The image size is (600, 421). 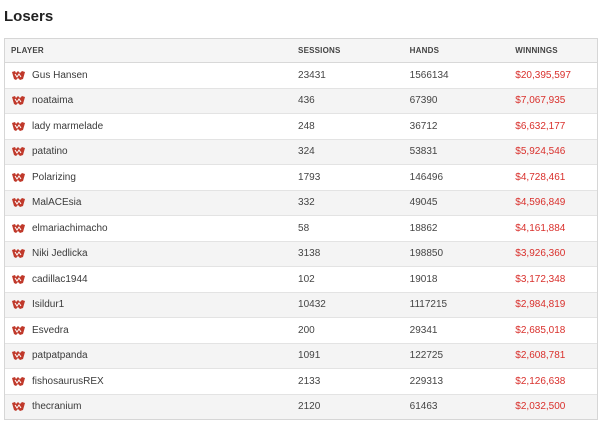 What do you see at coordinates (150, 406) in the screenshot?
I see `player-cell: thecranium` at bounding box center [150, 406].